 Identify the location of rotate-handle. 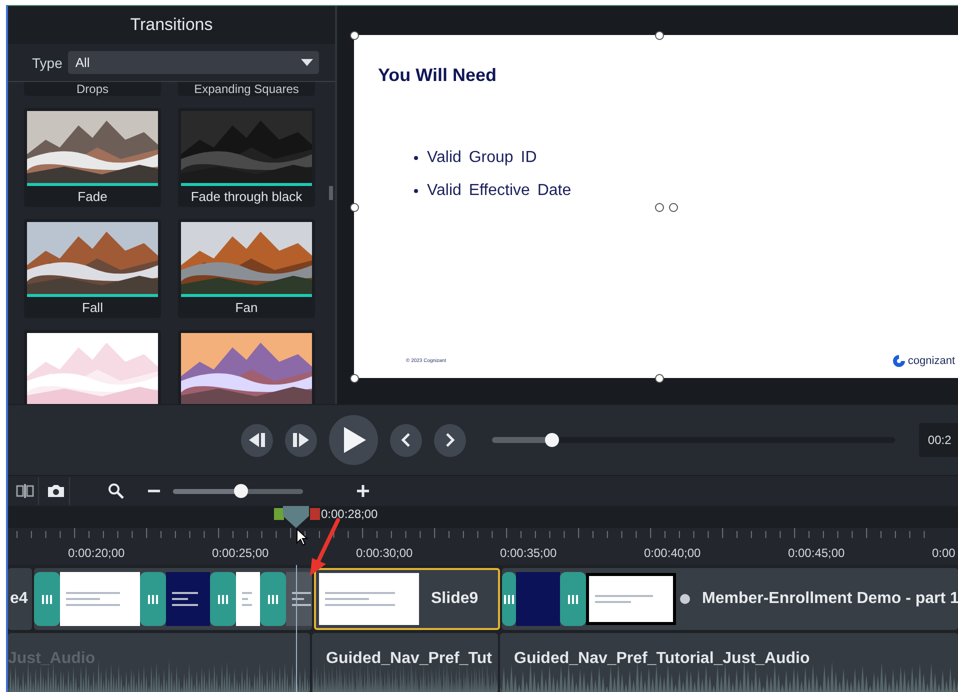
(673, 207).